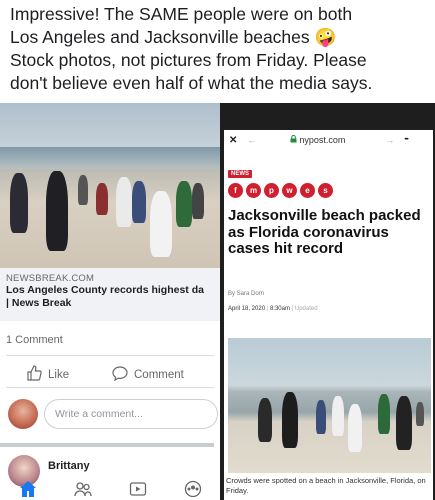 The image size is (435, 500). I want to click on url-field: nypost.com, so click(318, 139).